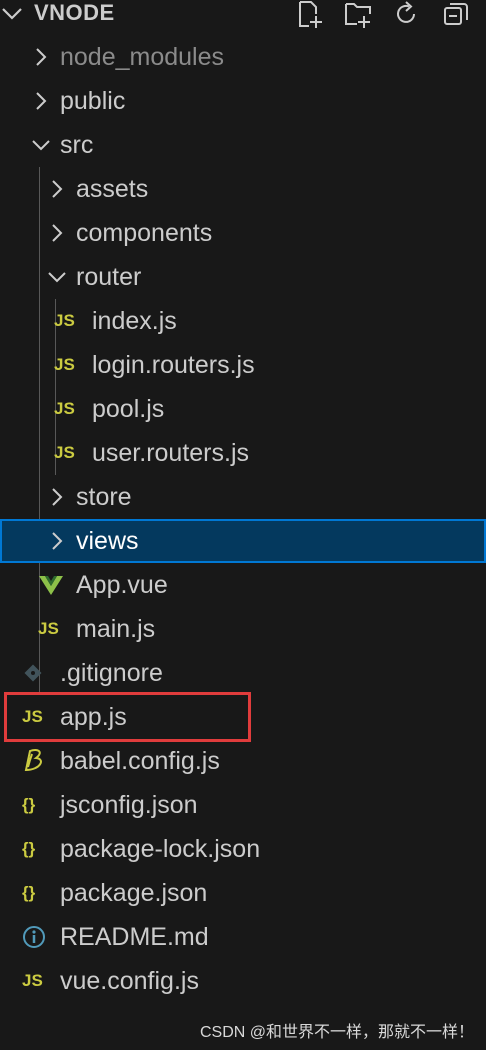 The image size is (486, 1050). Describe the element at coordinates (160, 849) in the screenshot. I see `item-label: package-lock.json` at that location.